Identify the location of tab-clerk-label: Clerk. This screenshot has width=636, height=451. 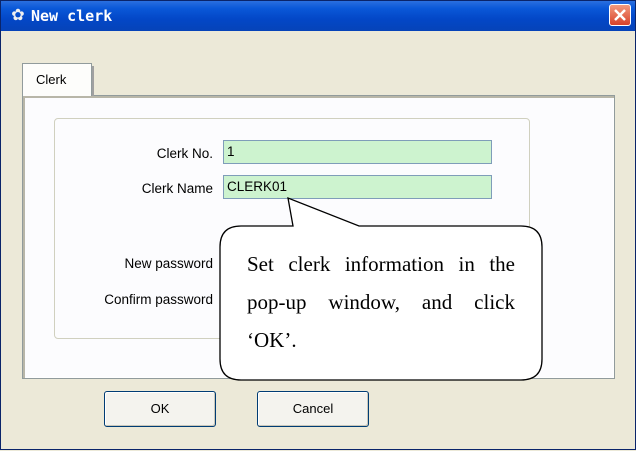
(51, 79).